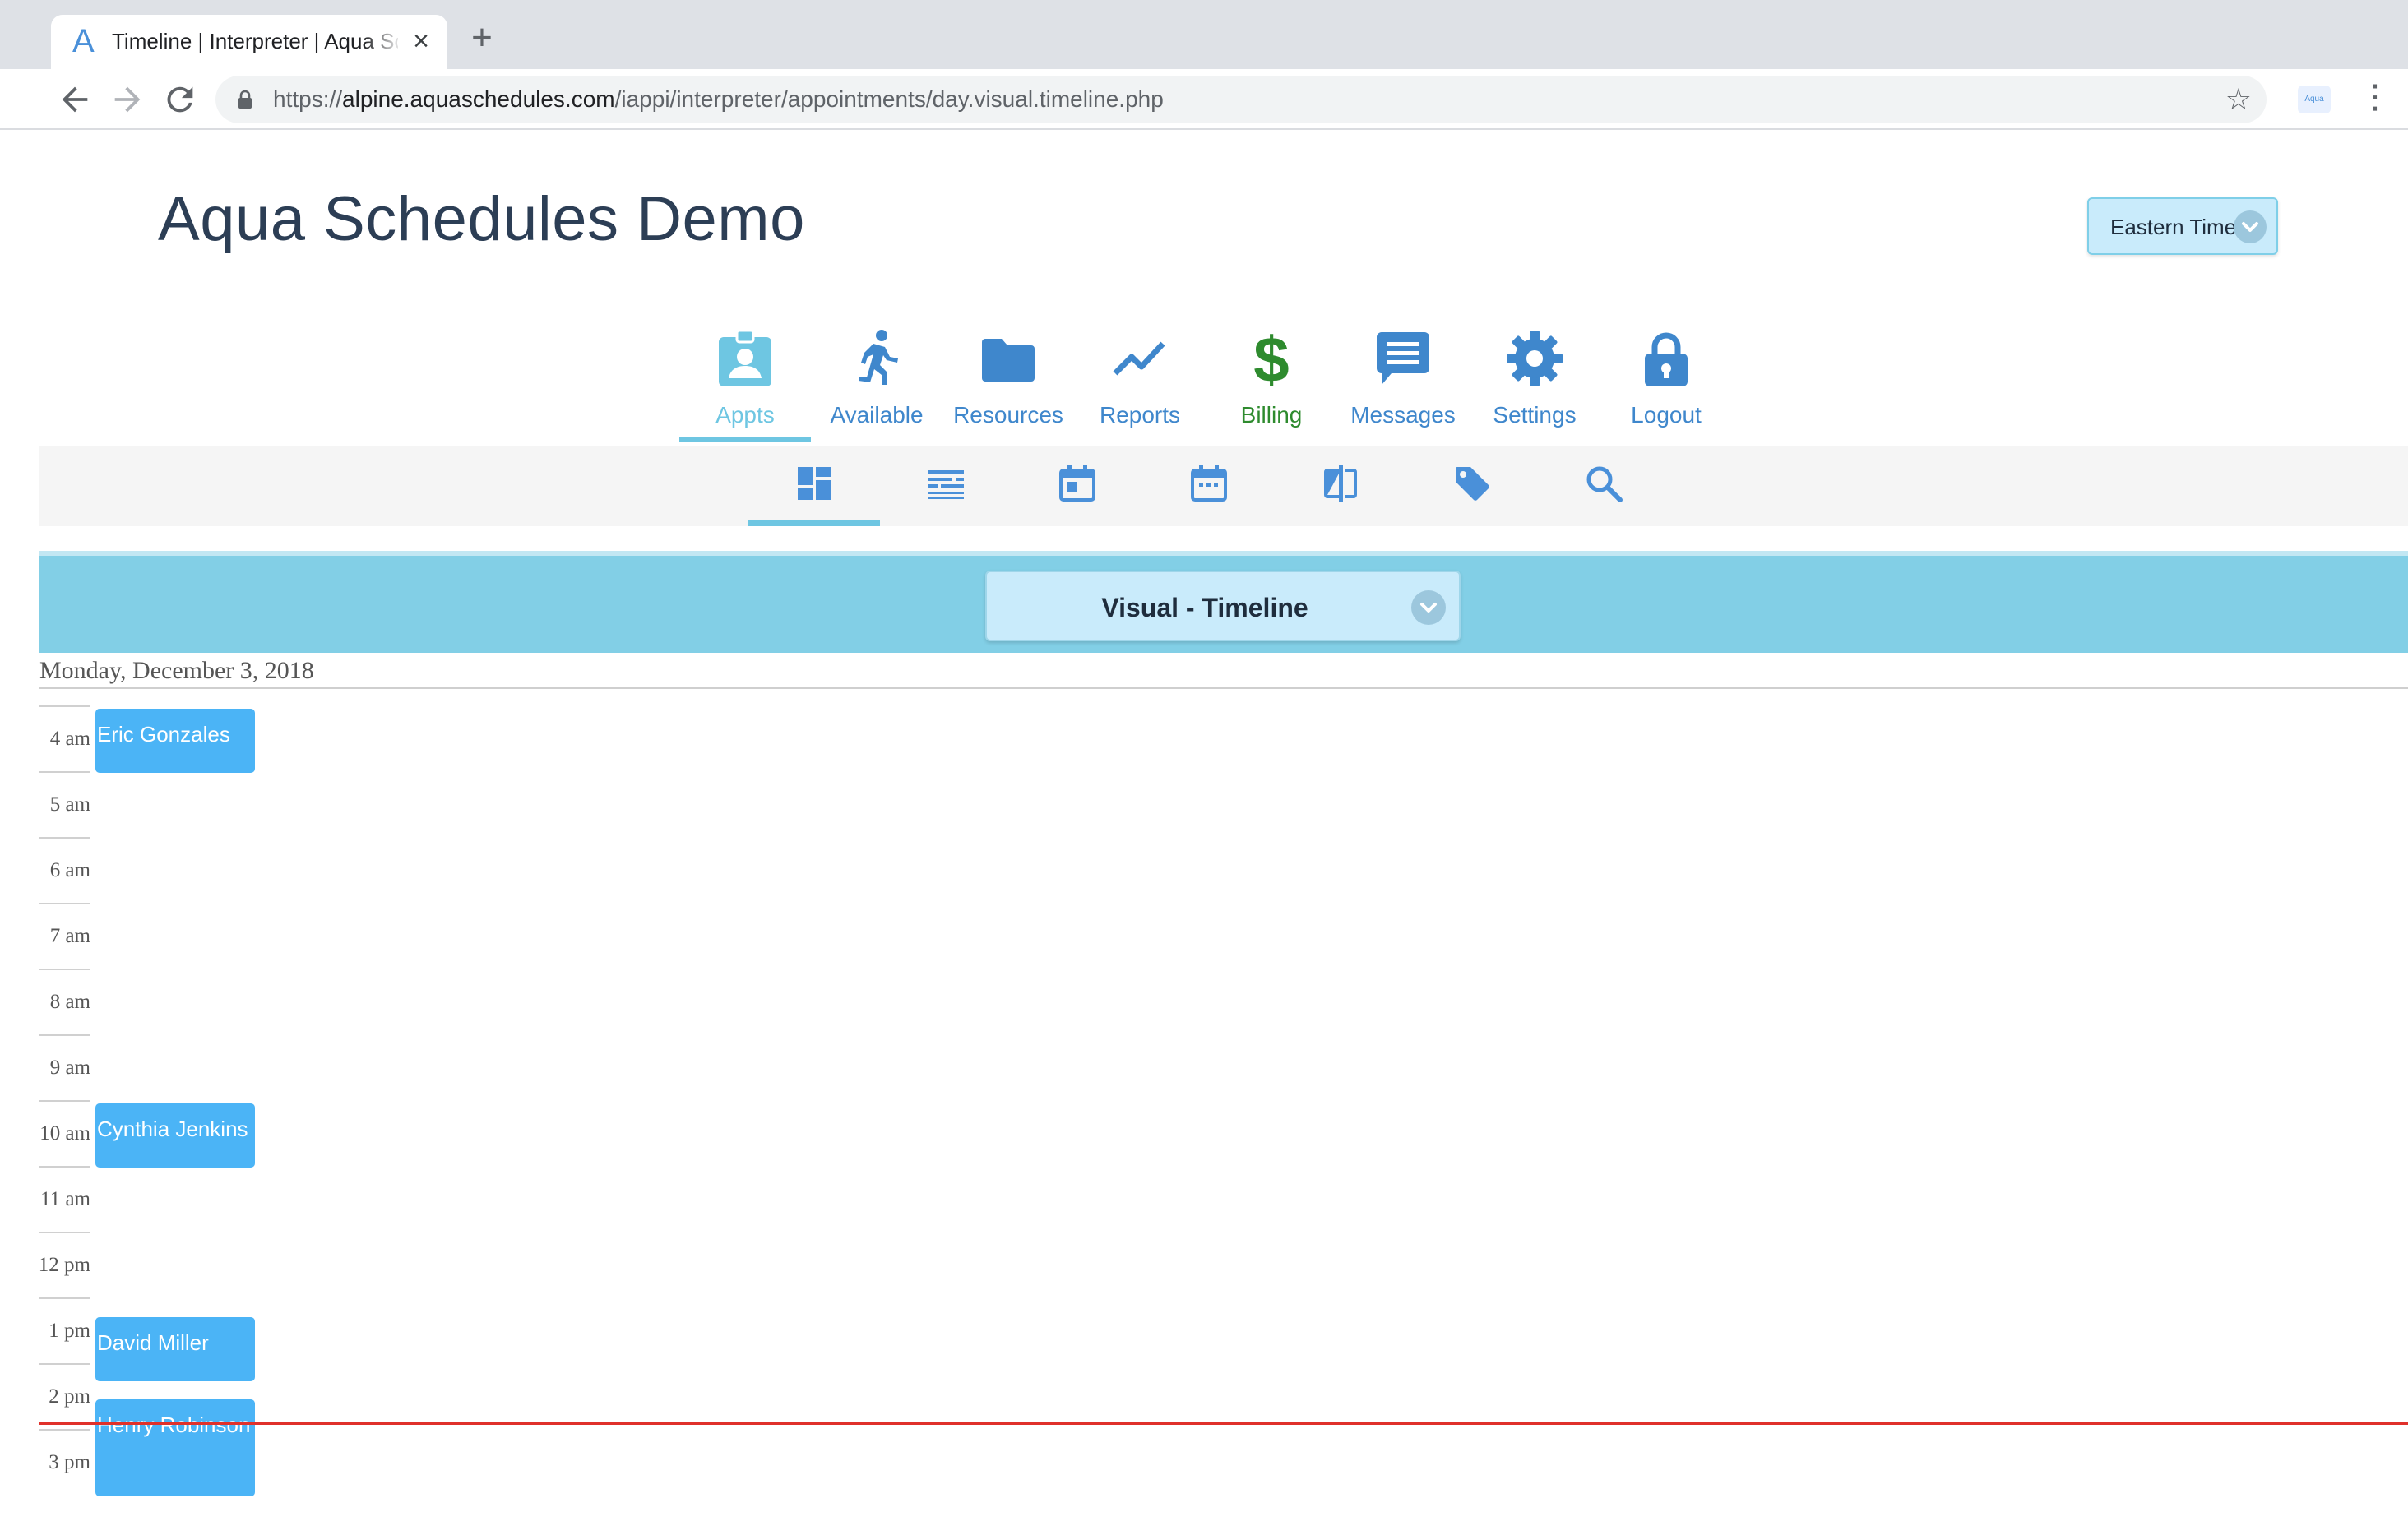 The height and width of the screenshot is (1526, 2408). I want to click on nav-item-reports: Reports, so click(1140, 384).